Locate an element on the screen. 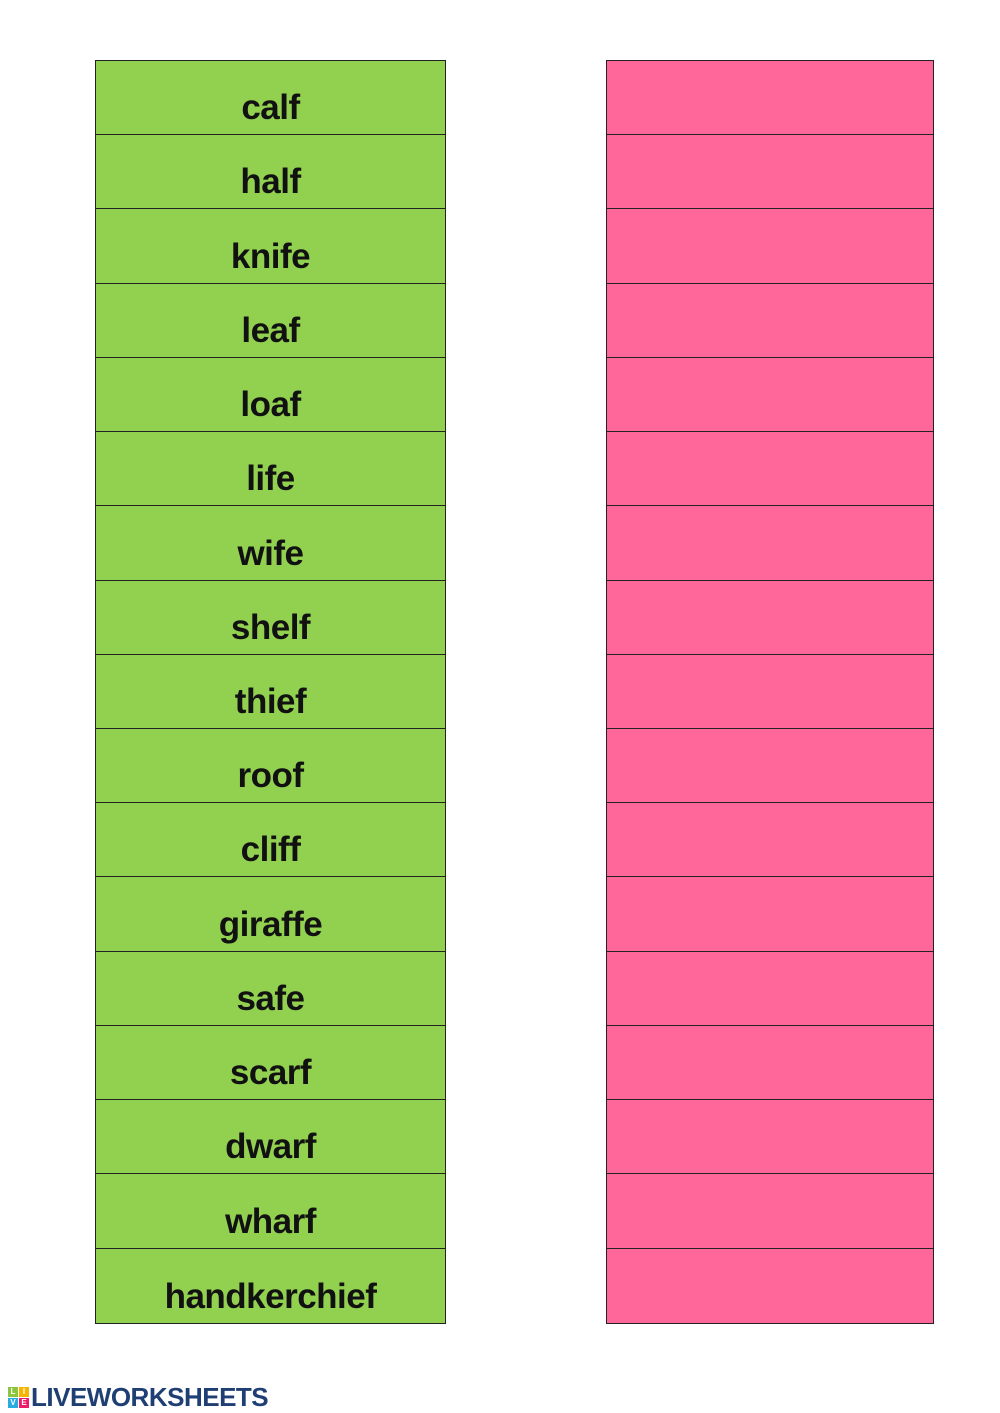 This screenshot has height=1413, width=1000. word-cell: handkerchief is located at coordinates (270, 1285).